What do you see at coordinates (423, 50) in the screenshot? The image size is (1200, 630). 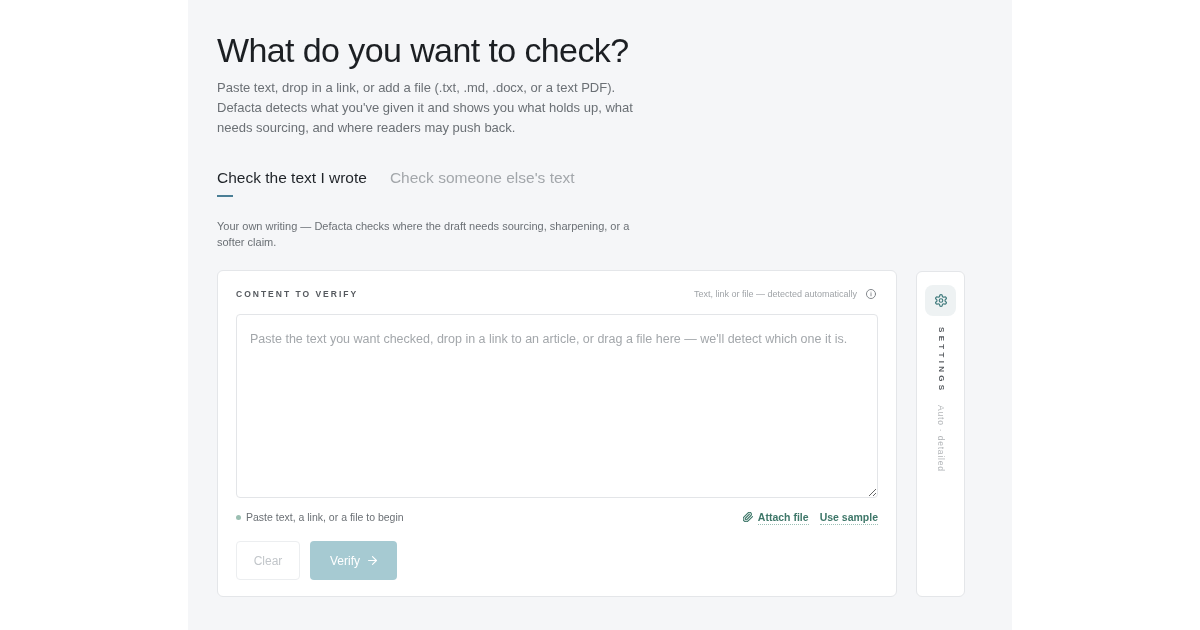 I see `page-title: What do you want to check?` at bounding box center [423, 50].